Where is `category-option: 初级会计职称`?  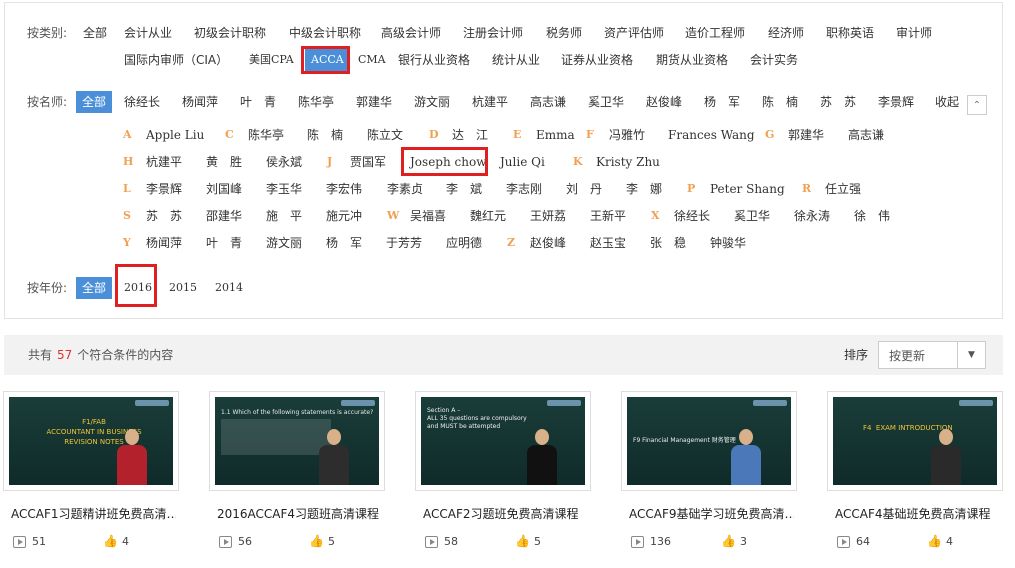
category-option: 初级会计职称 is located at coordinates (230, 33).